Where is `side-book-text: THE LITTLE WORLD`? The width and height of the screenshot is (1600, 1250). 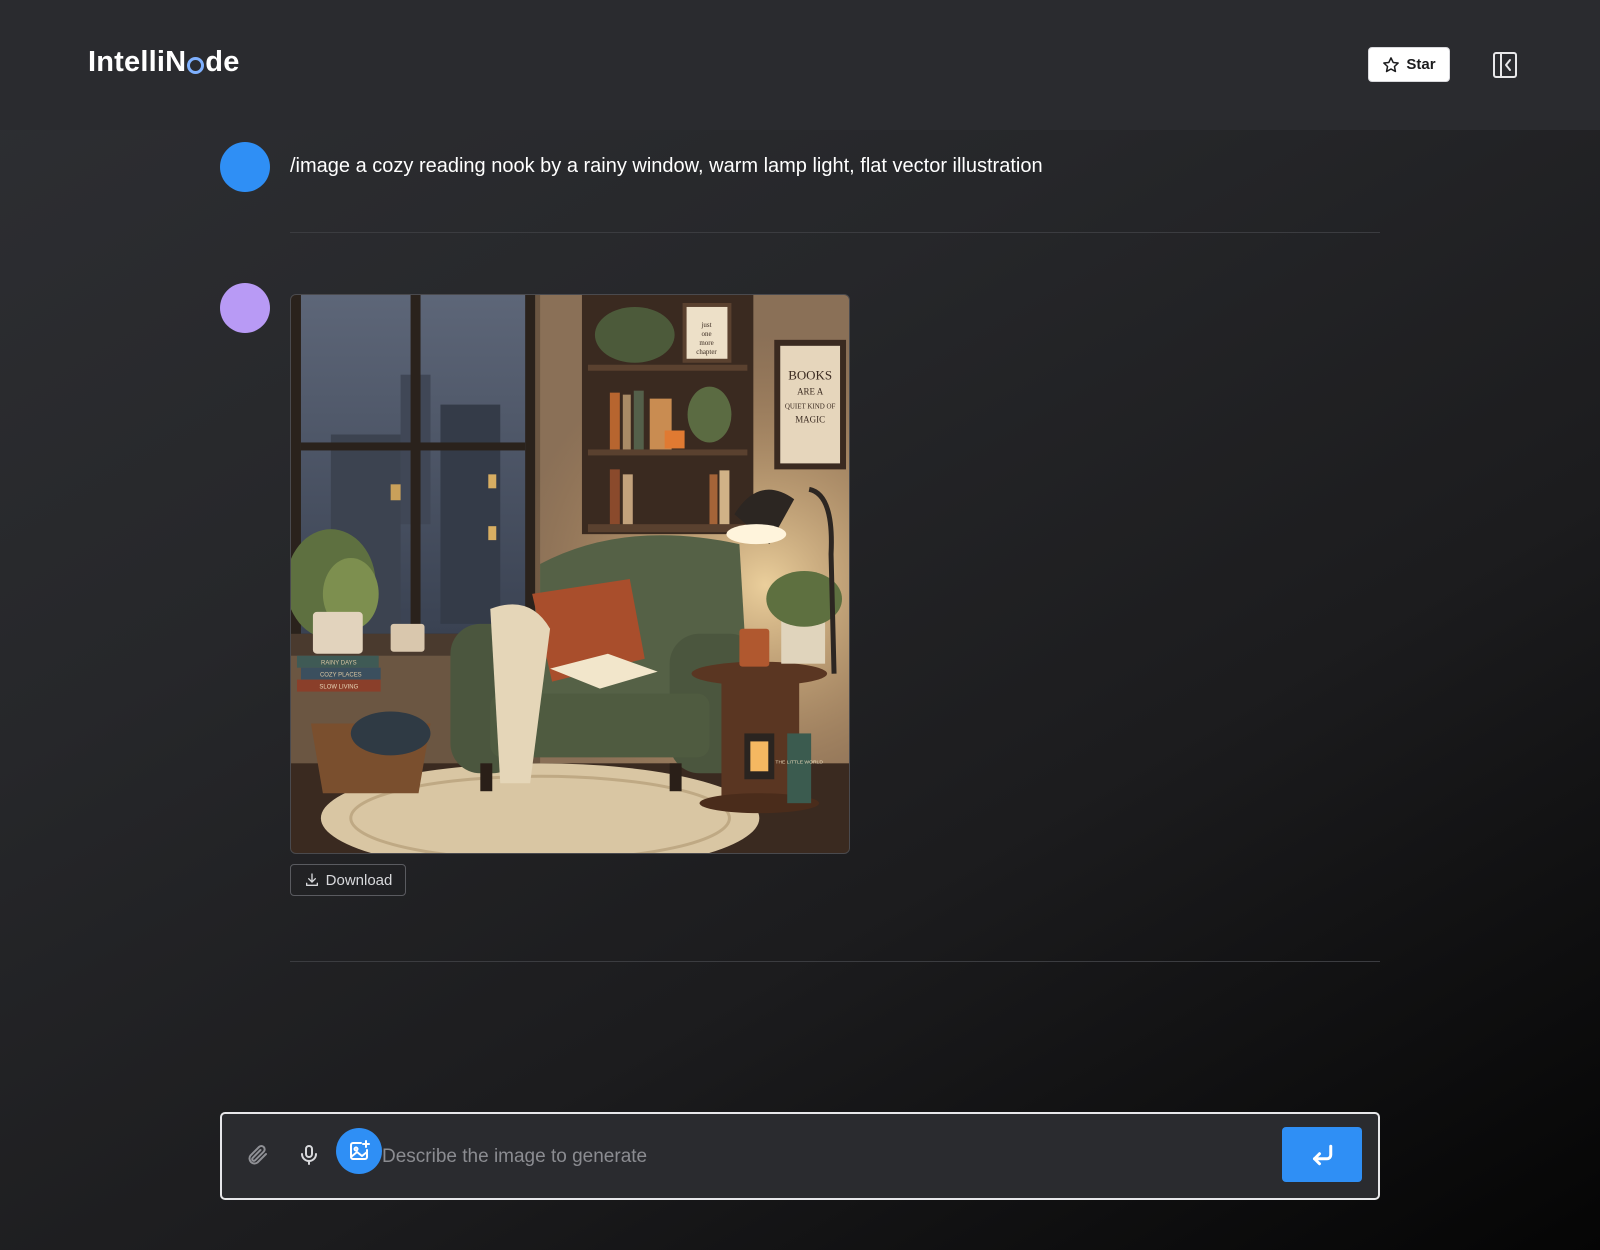 side-book-text: THE LITTLE WORLD is located at coordinates (799, 762).